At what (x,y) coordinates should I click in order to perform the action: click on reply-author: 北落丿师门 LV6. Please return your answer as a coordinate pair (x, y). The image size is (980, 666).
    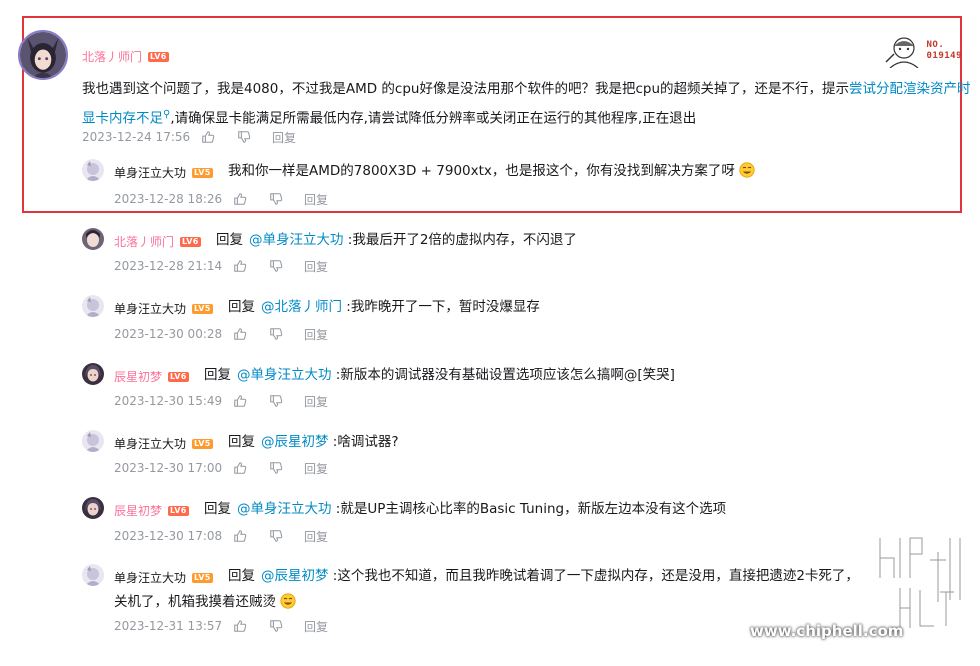
    Looking at the image, I should click on (157, 241).